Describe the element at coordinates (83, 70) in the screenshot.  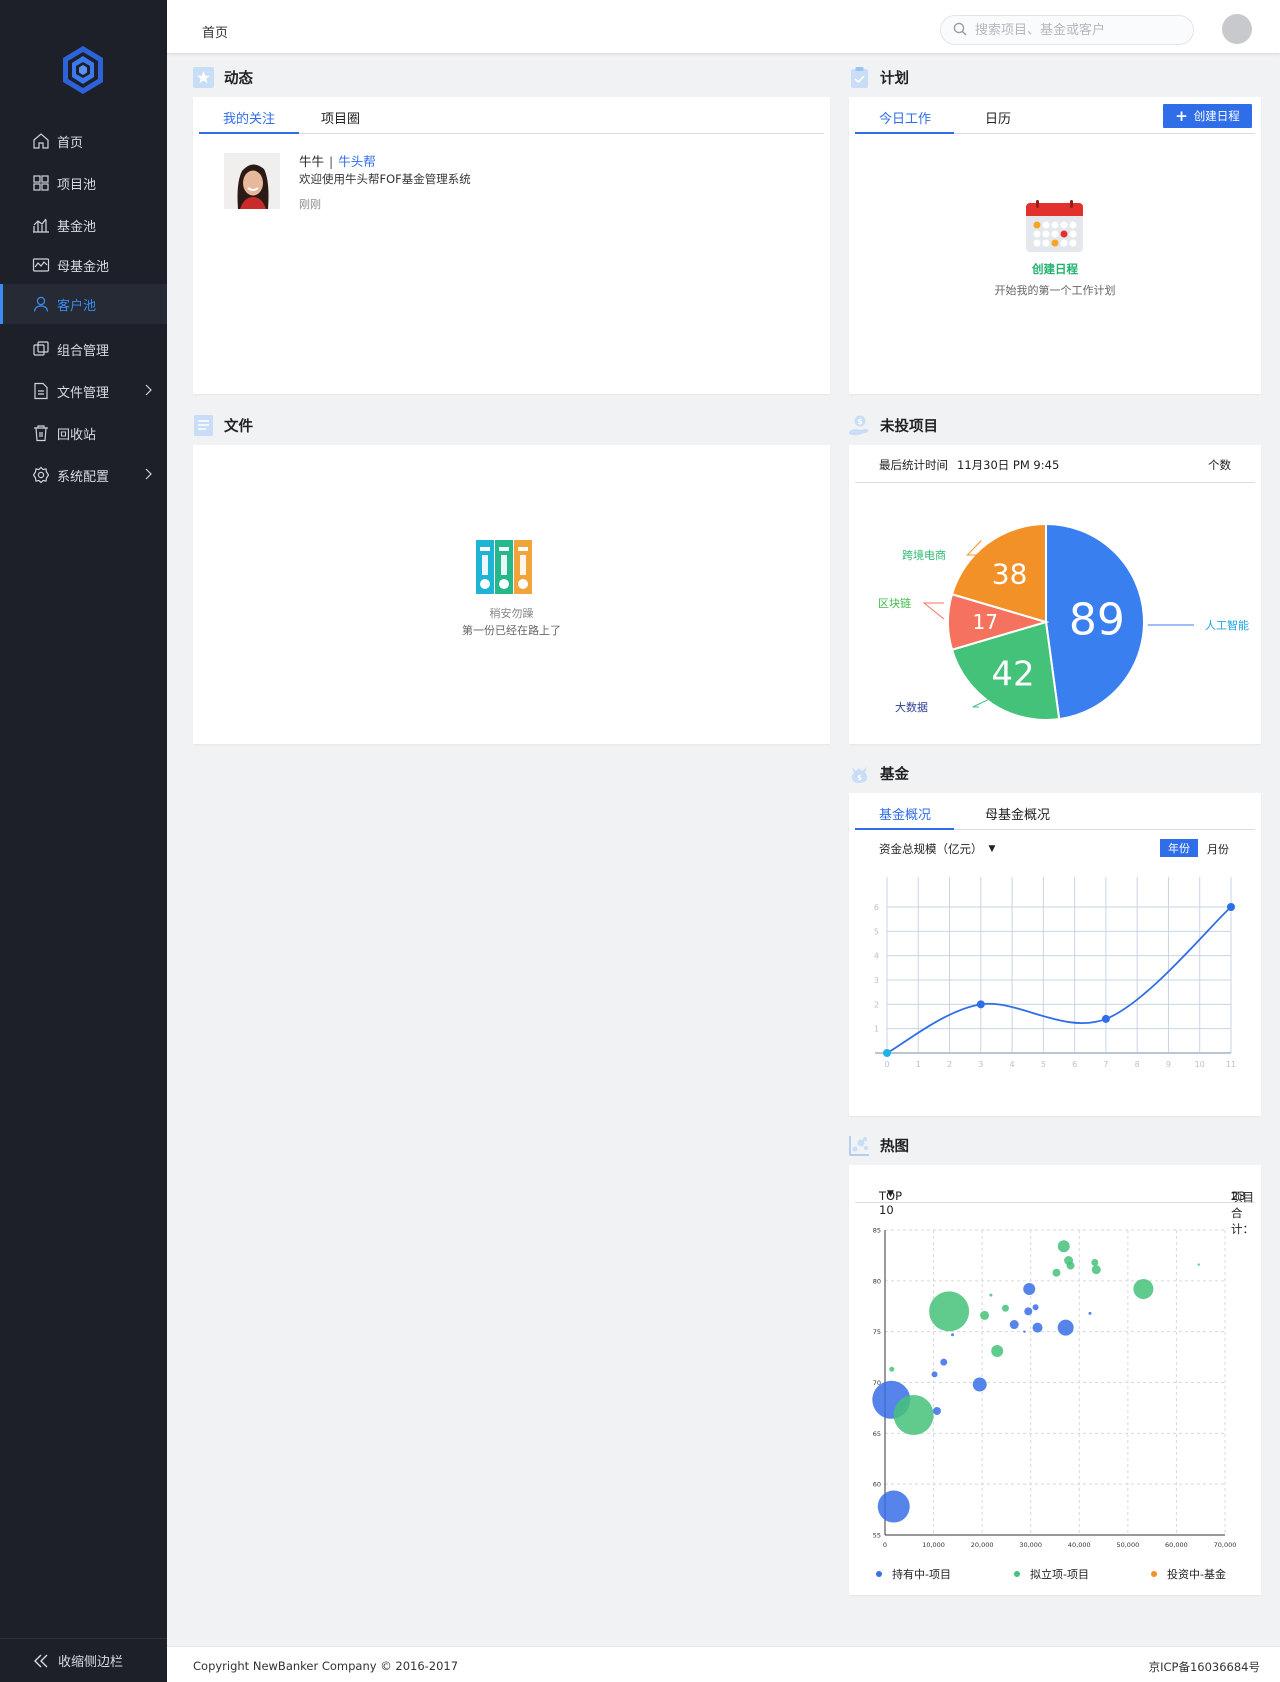
I see `app-logo-icon` at that location.